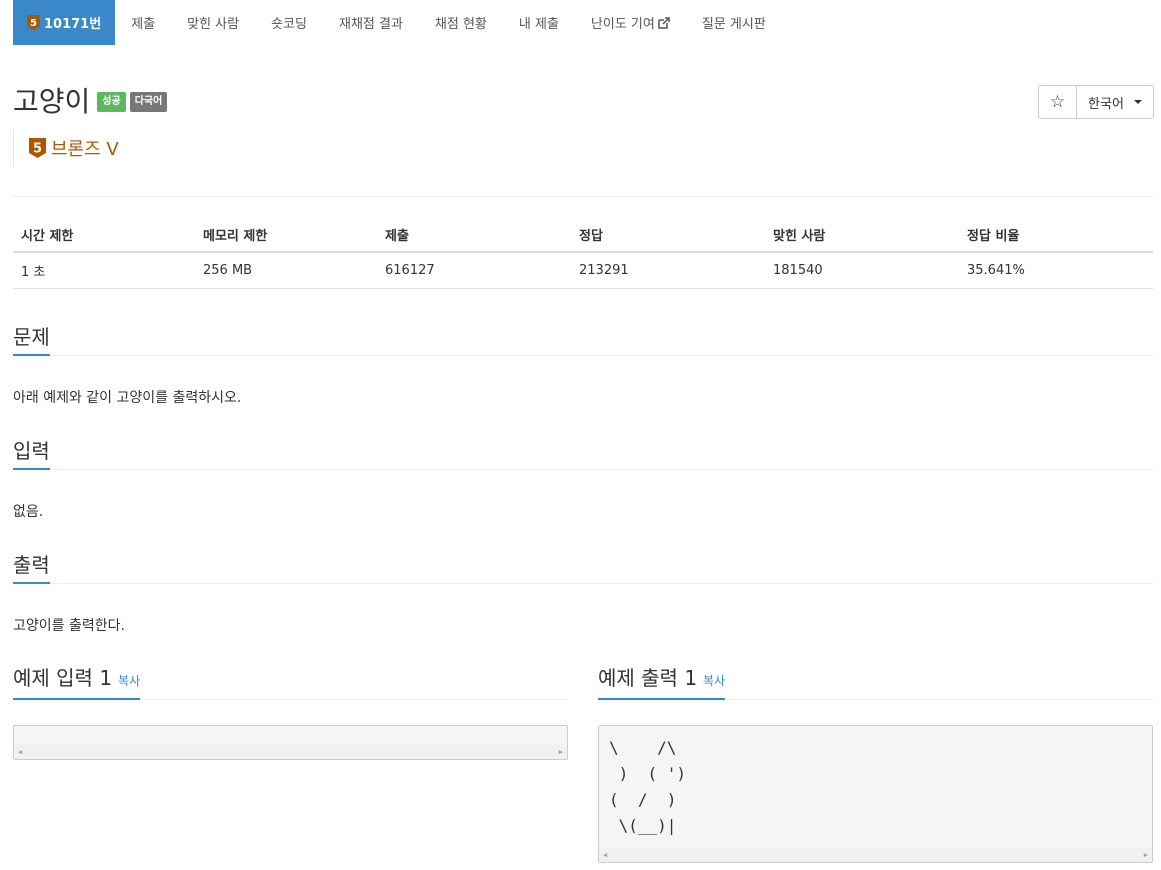 This screenshot has height=870, width=1161. I want to click on language-dropdown: 한국어, so click(1115, 102).